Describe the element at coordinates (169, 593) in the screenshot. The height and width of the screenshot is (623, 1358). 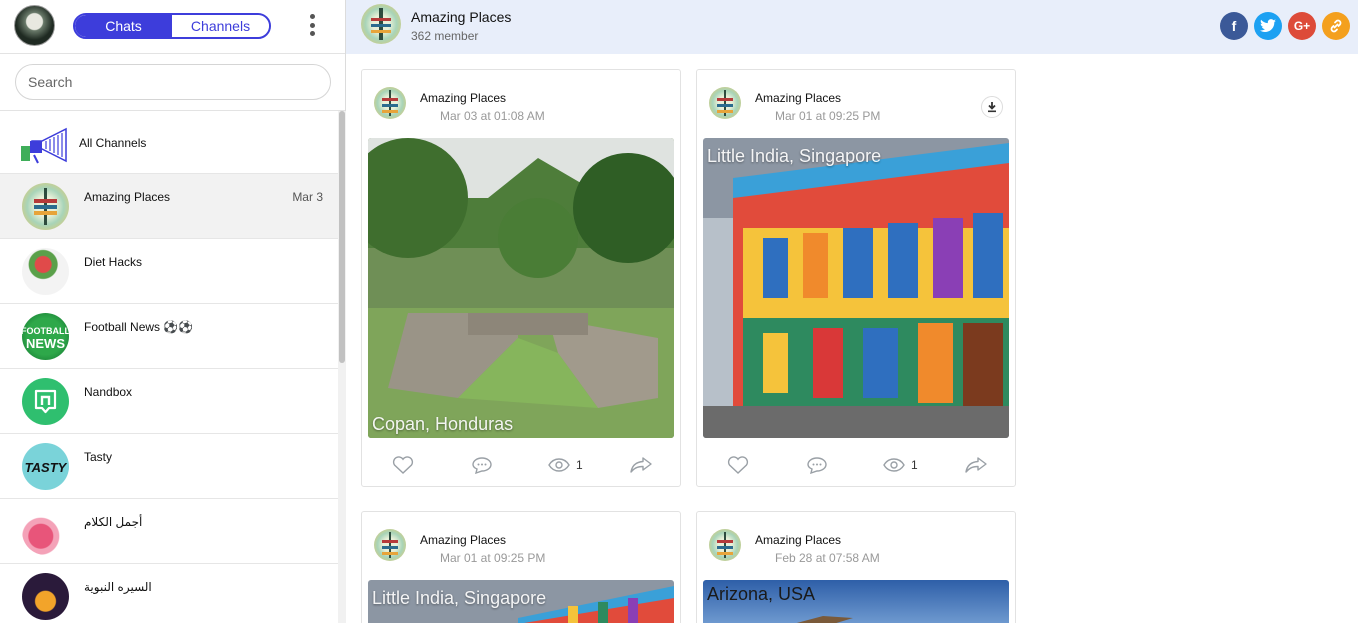
I see `list-item-seerah: السيره النبوية` at that location.